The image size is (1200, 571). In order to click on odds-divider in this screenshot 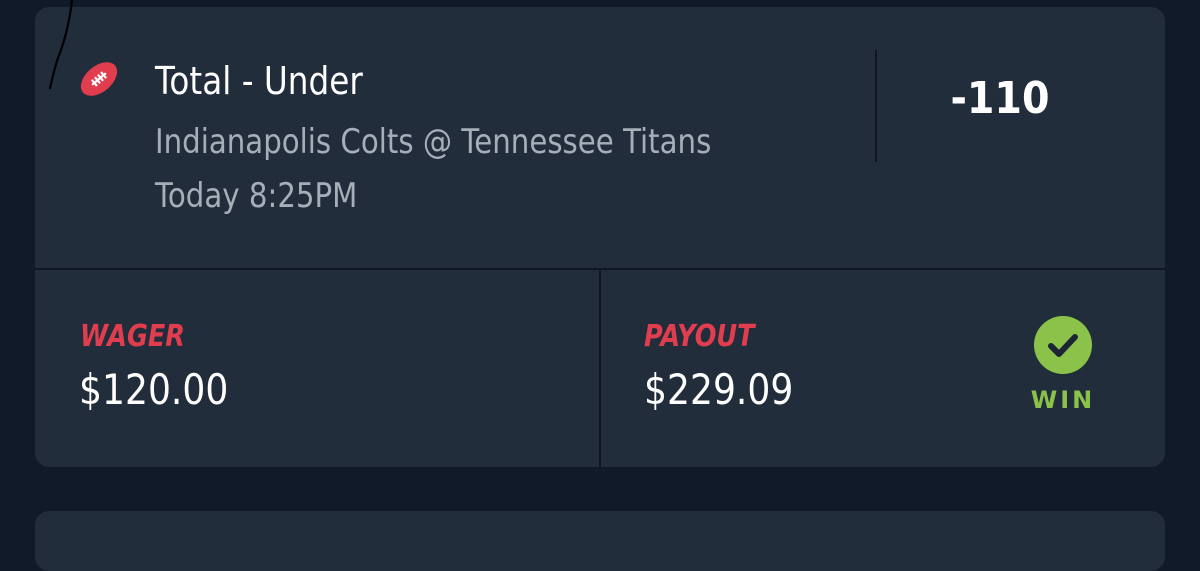, I will do `click(876, 106)`.